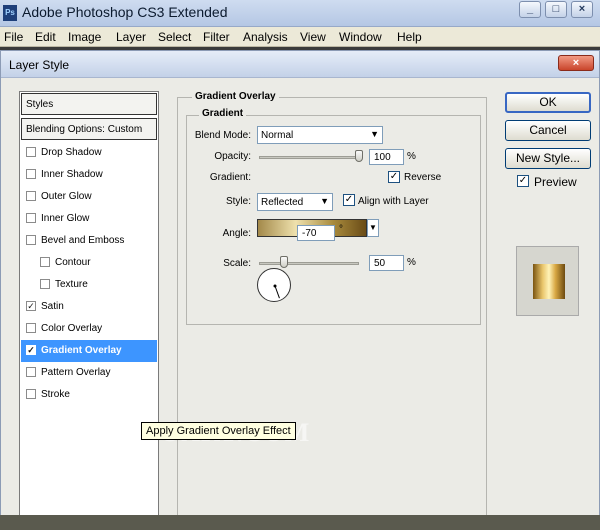 The image size is (600, 530). Describe the element at coordinates (45, 37) in the screenshot. I see `menu-edit: Edit` at that location.